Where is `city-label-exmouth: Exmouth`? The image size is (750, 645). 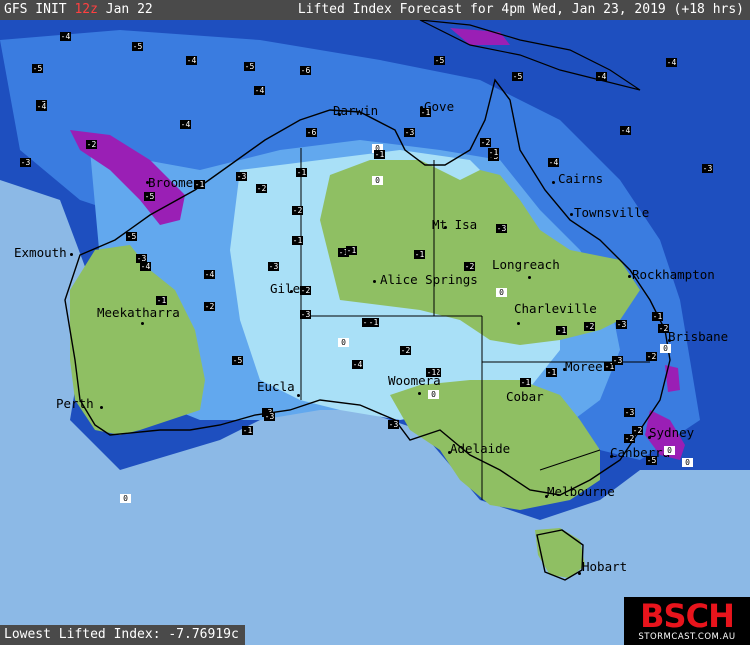
city-label-exmouth: Exmouth is located at coordinates (40, 252).